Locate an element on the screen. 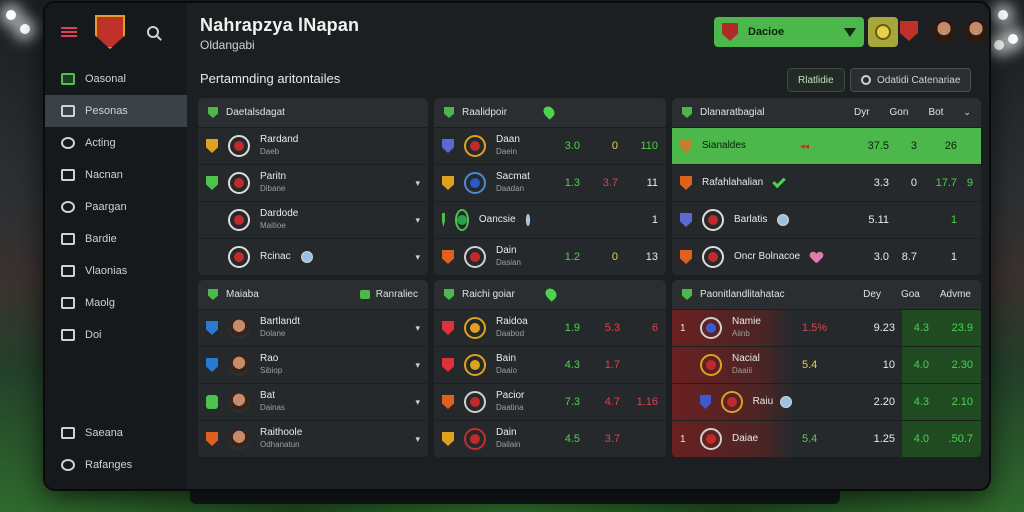  performance-row: Raiu 2.20 4.3 2.10 is located at coordinates (826, 402).